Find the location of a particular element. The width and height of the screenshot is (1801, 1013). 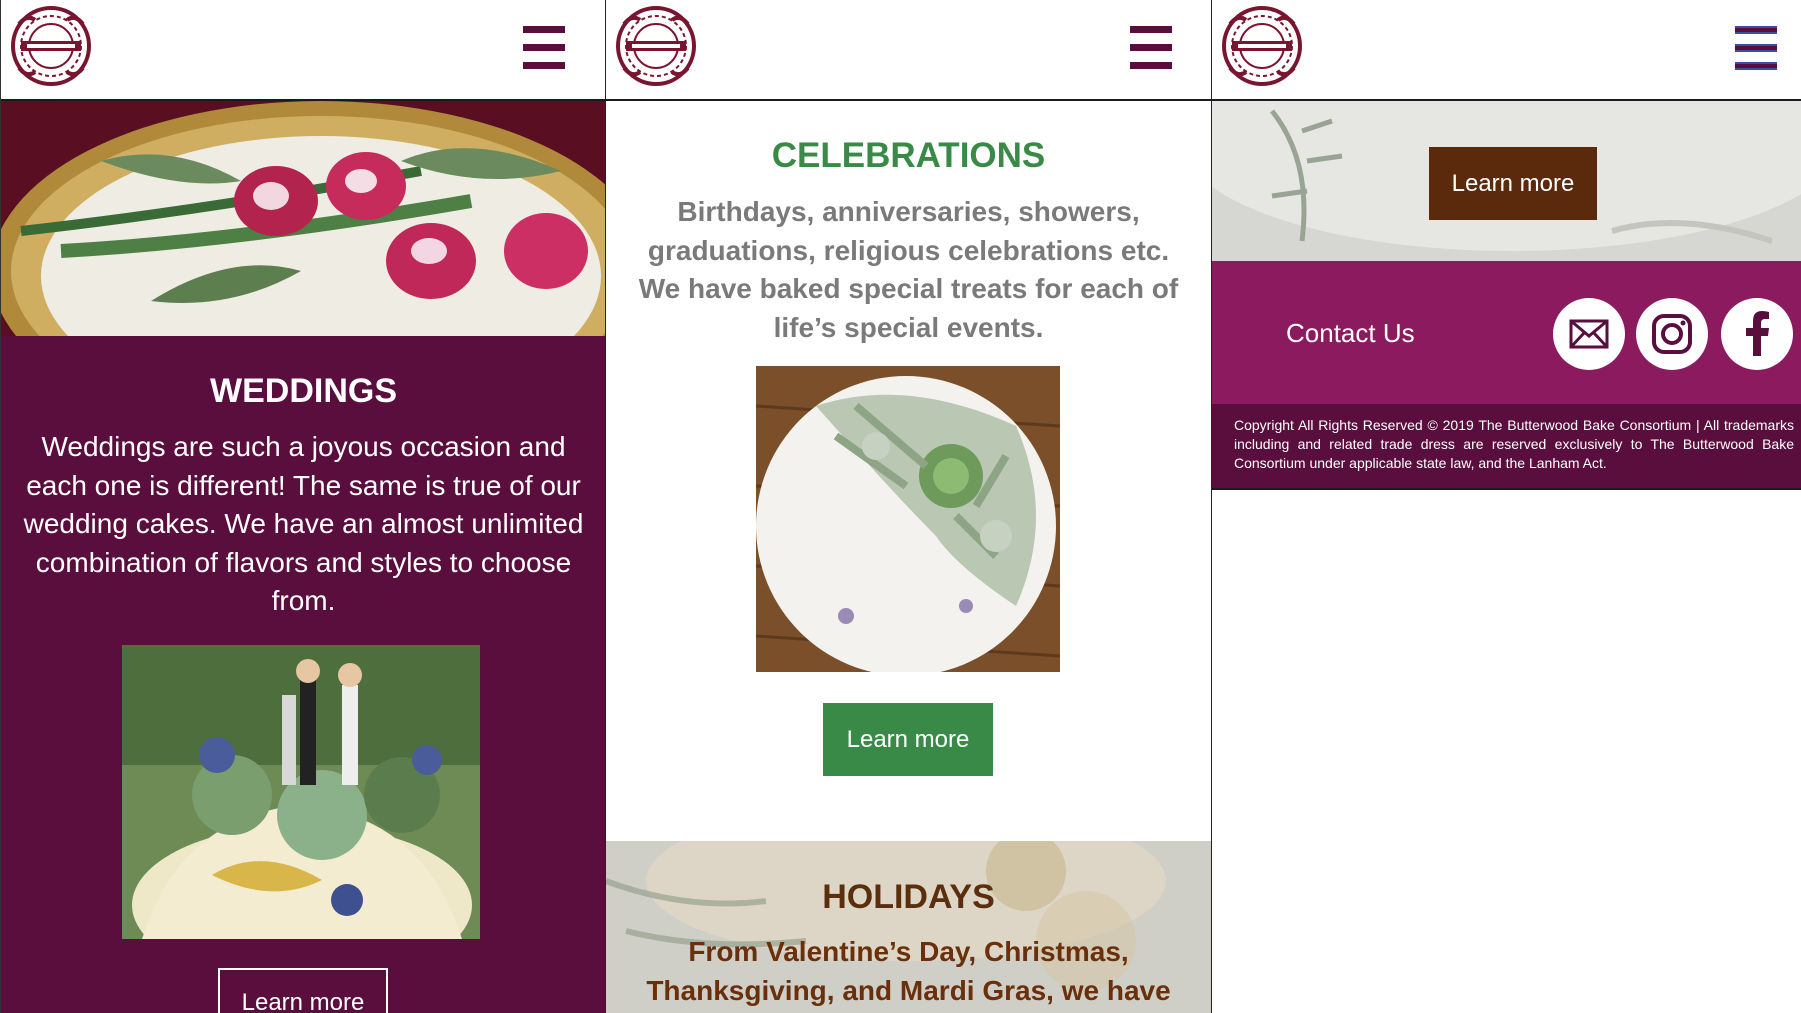

instagram-icon is located at coordinates (1672, 334).